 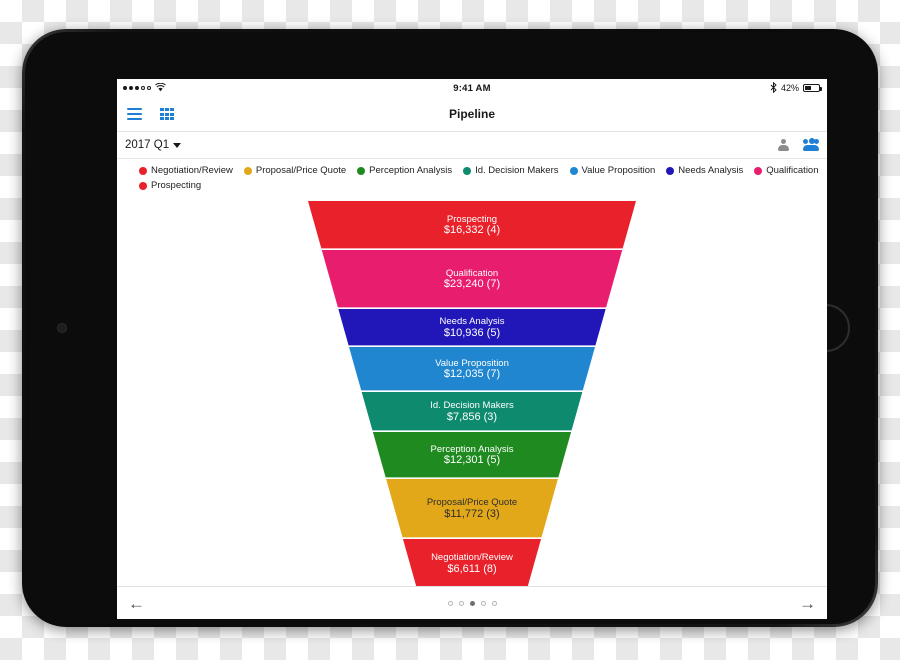 I want to click on period-selector: 2017 Q1, so click(x=153, y=145).